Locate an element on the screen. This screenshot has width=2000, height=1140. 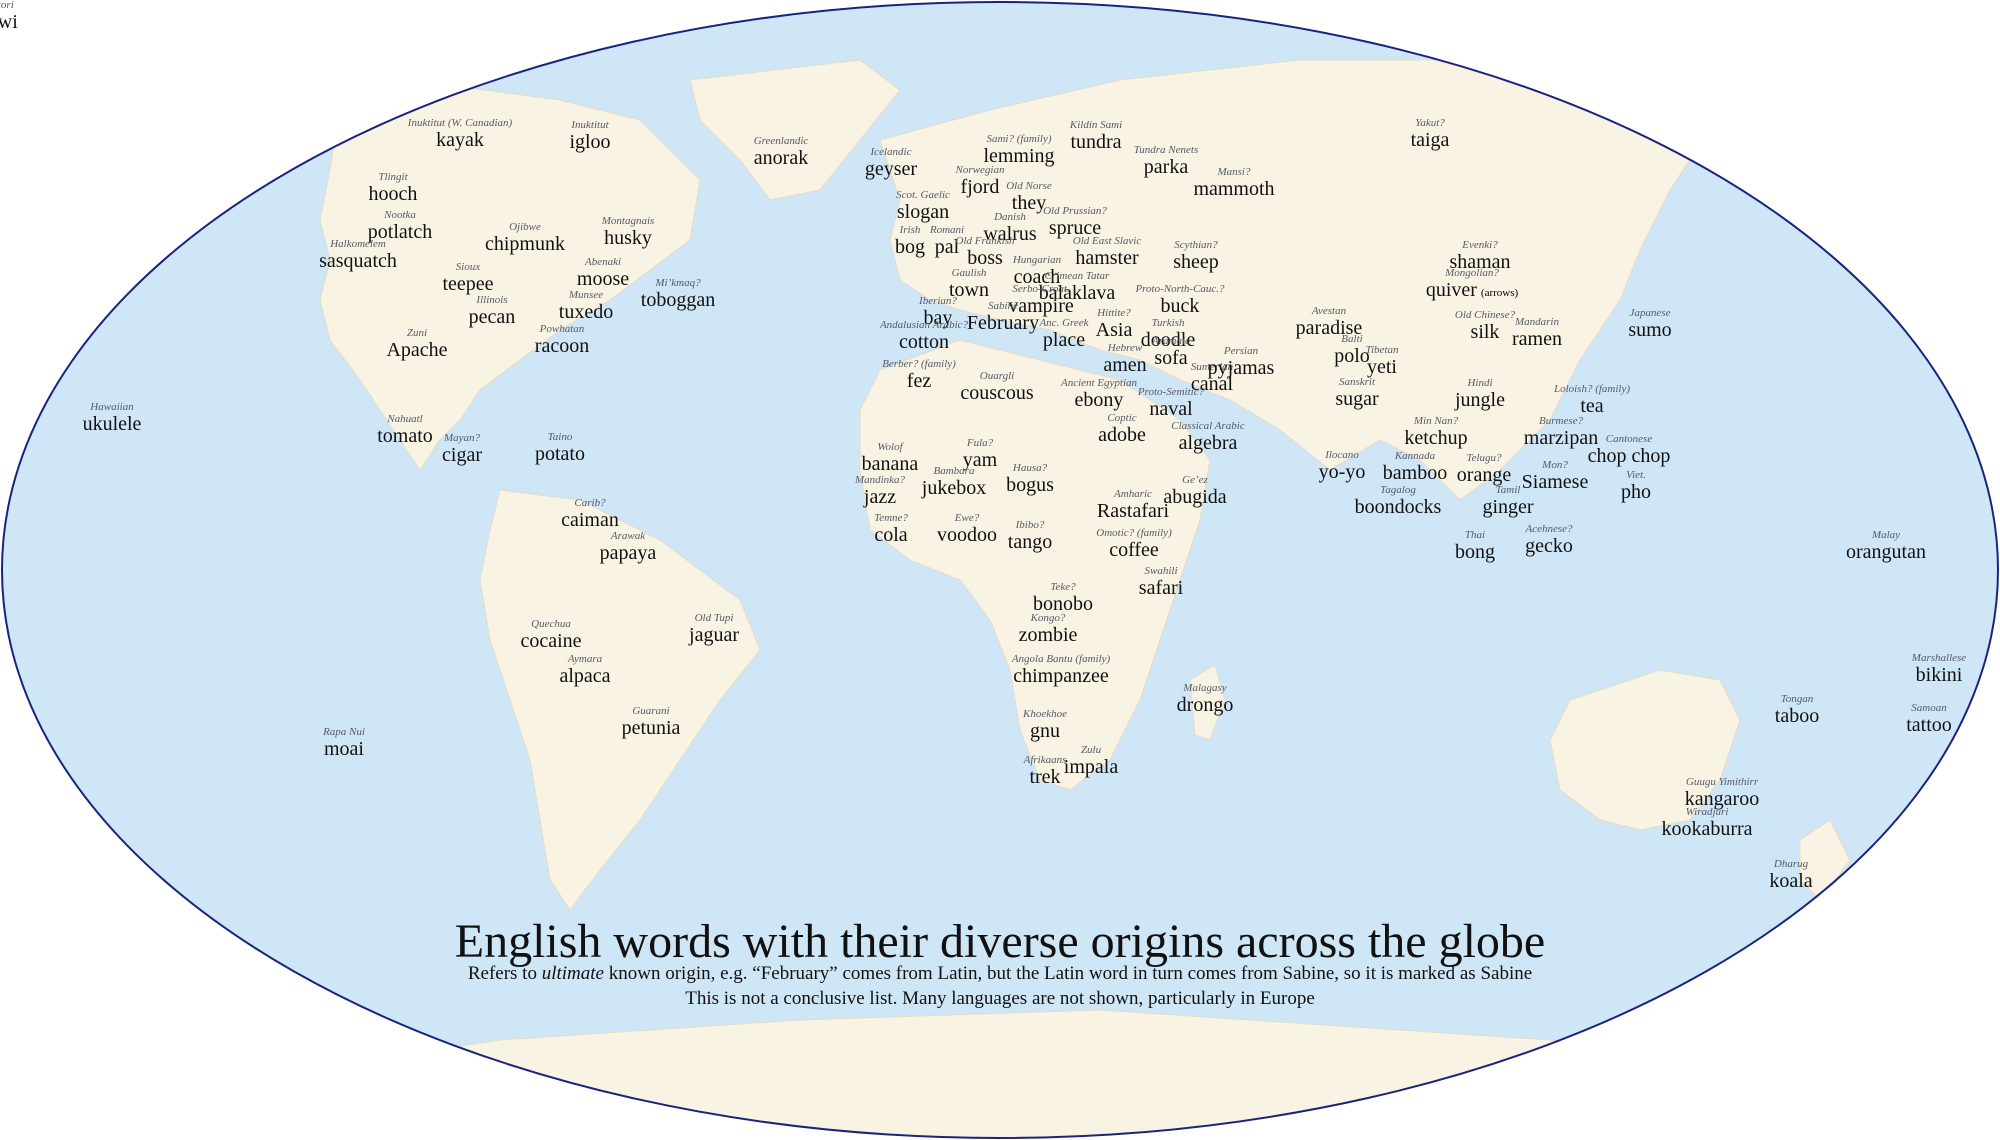
english-word: hooch is located at coordinates (393, 194).